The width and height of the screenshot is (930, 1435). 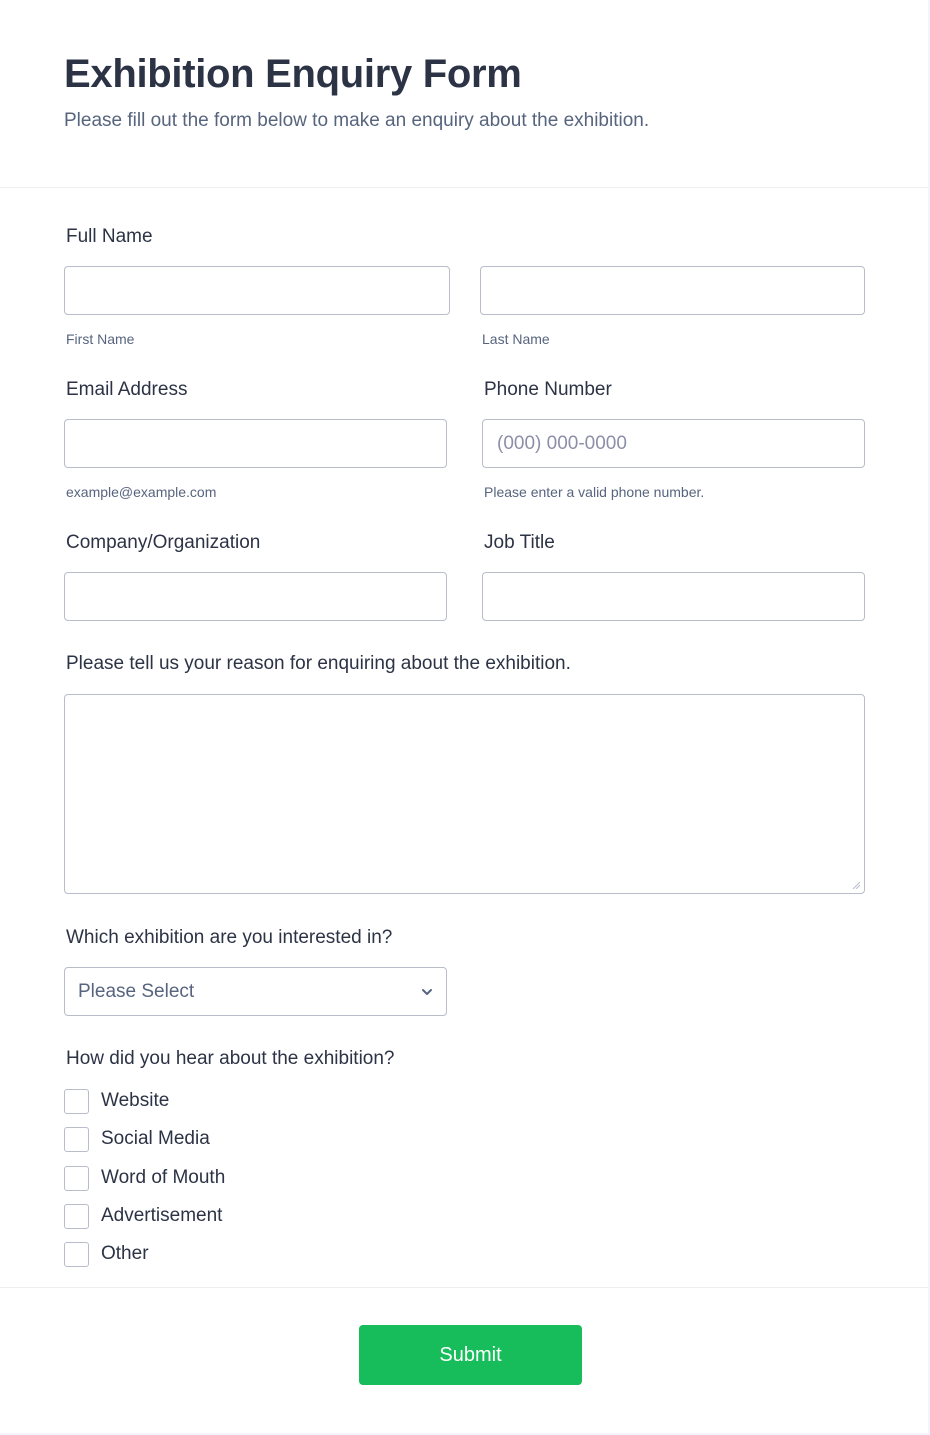 What do you see at coordinates (856, 885) in the screenshot?
I see `resize-grip-icon` at bounding box center [856, 885].